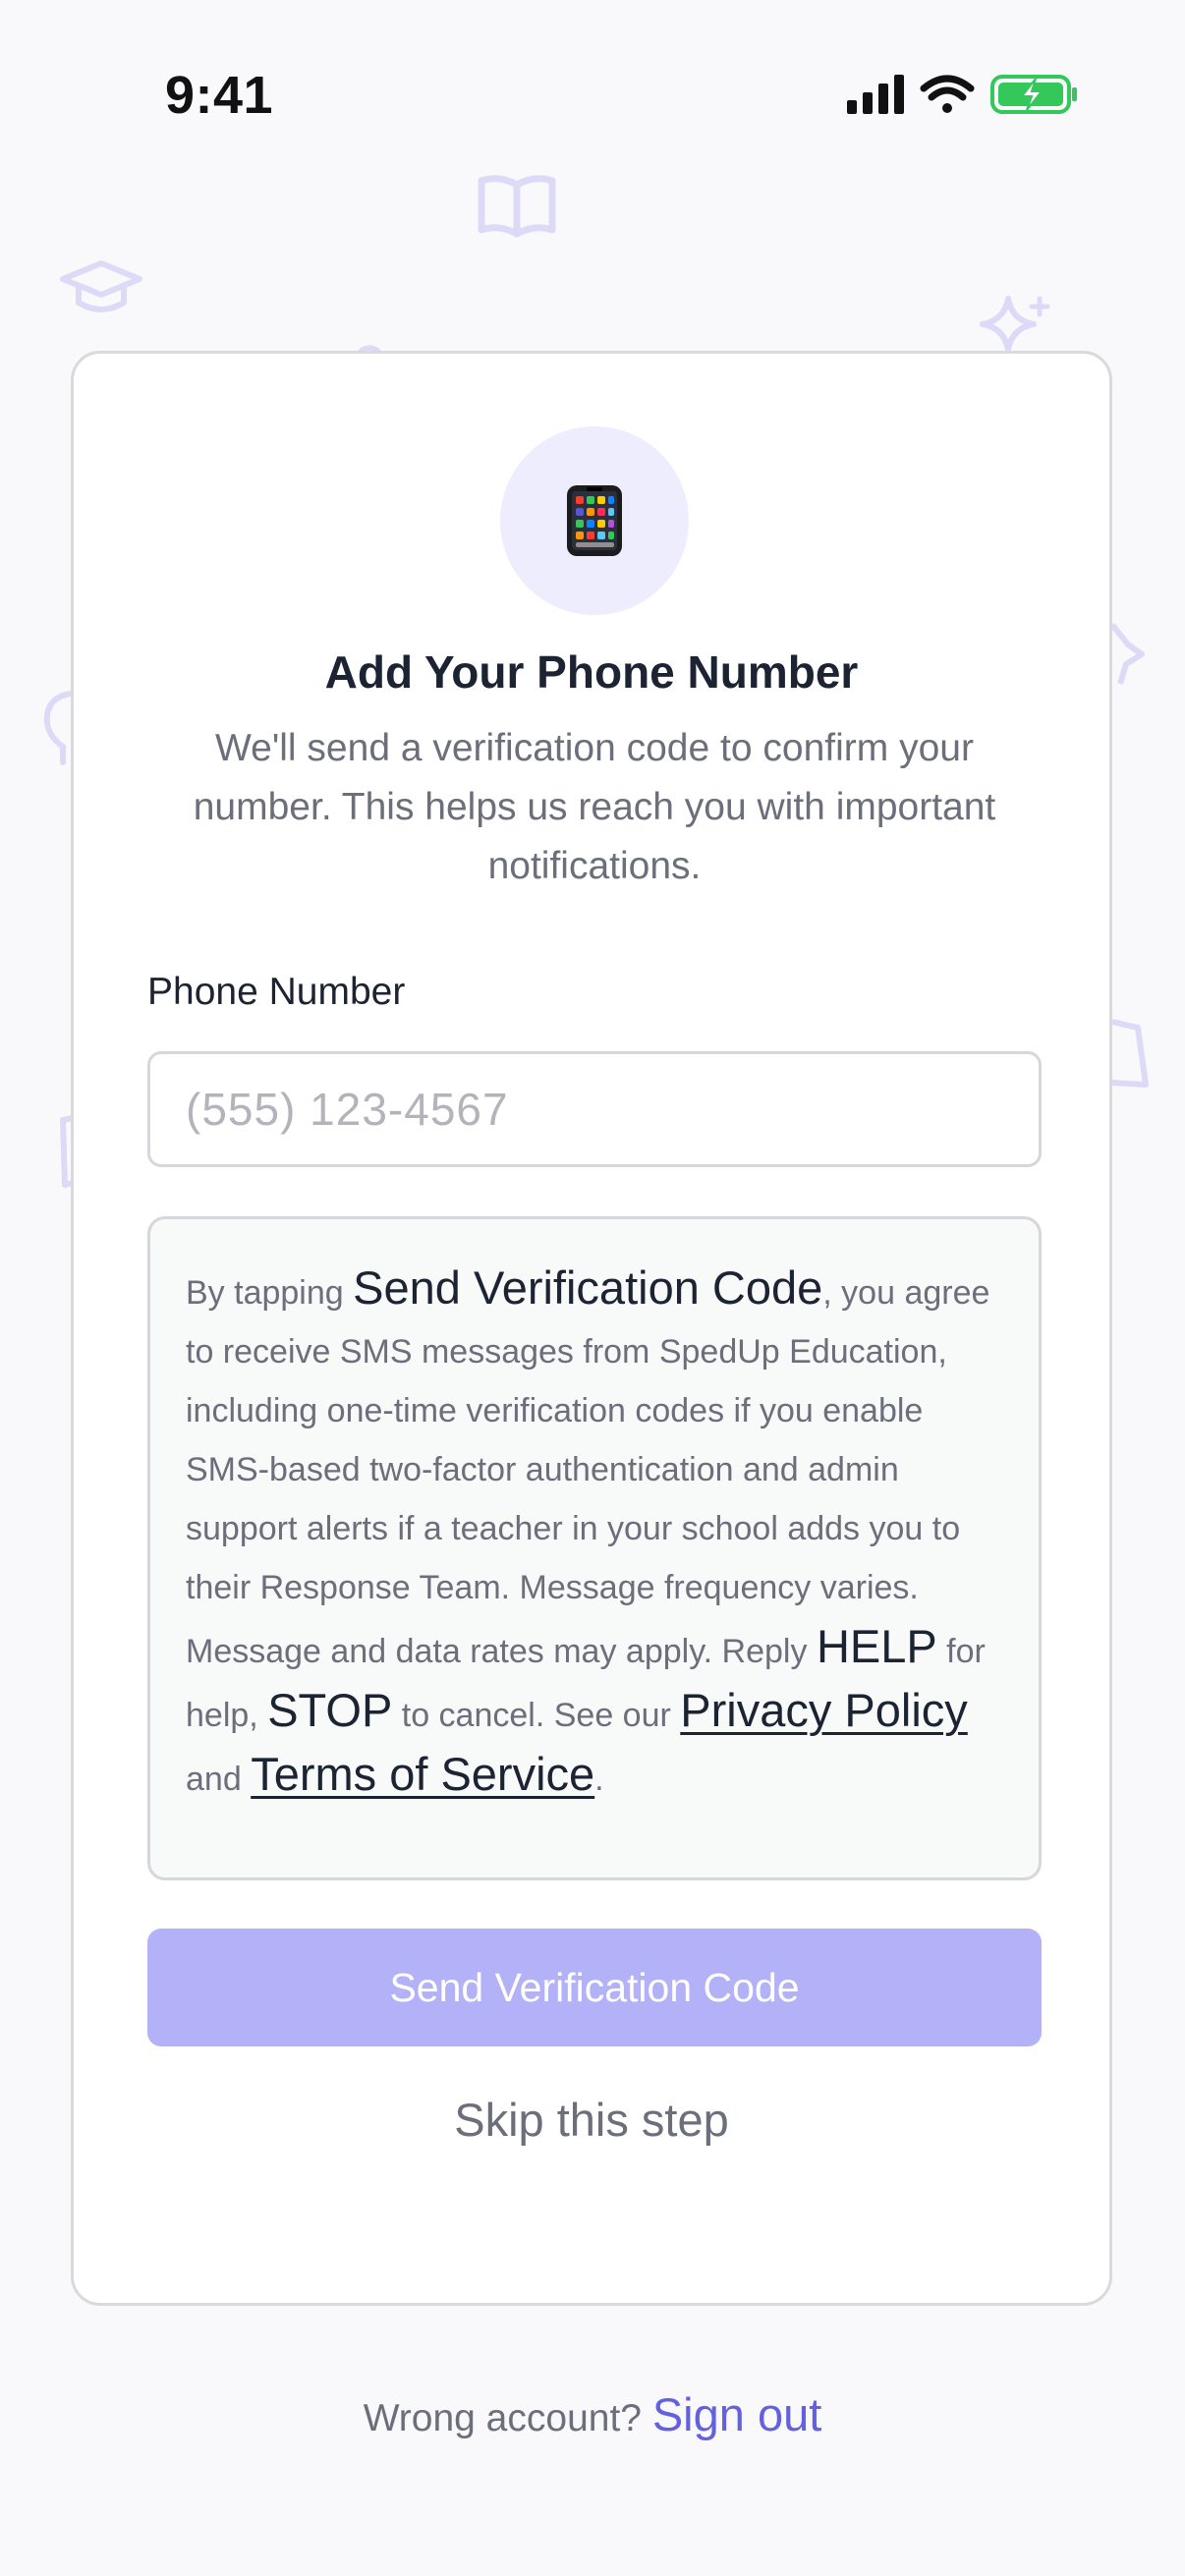 Image resolution: width=1185 pixels, height=2576 pixels. What do you see at coordinates (948, 94) in the screenshot?
I see `wifi-icon` at bounding box center [948, 94].